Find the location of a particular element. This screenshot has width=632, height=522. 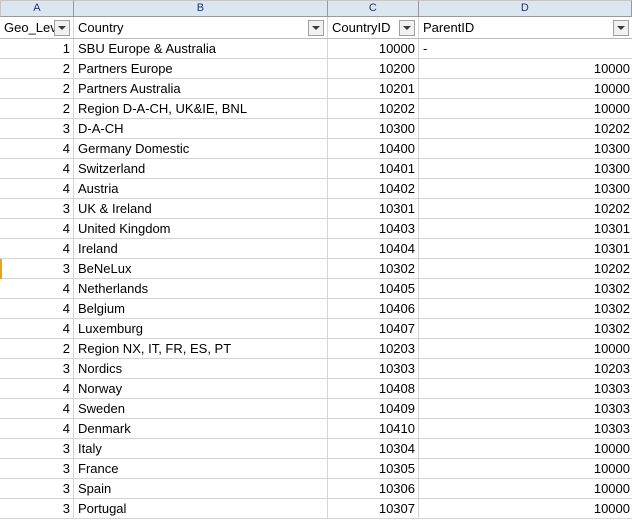

table-row: 2 Partners Europe 10200 10000 is located at coordinates (316, 69).